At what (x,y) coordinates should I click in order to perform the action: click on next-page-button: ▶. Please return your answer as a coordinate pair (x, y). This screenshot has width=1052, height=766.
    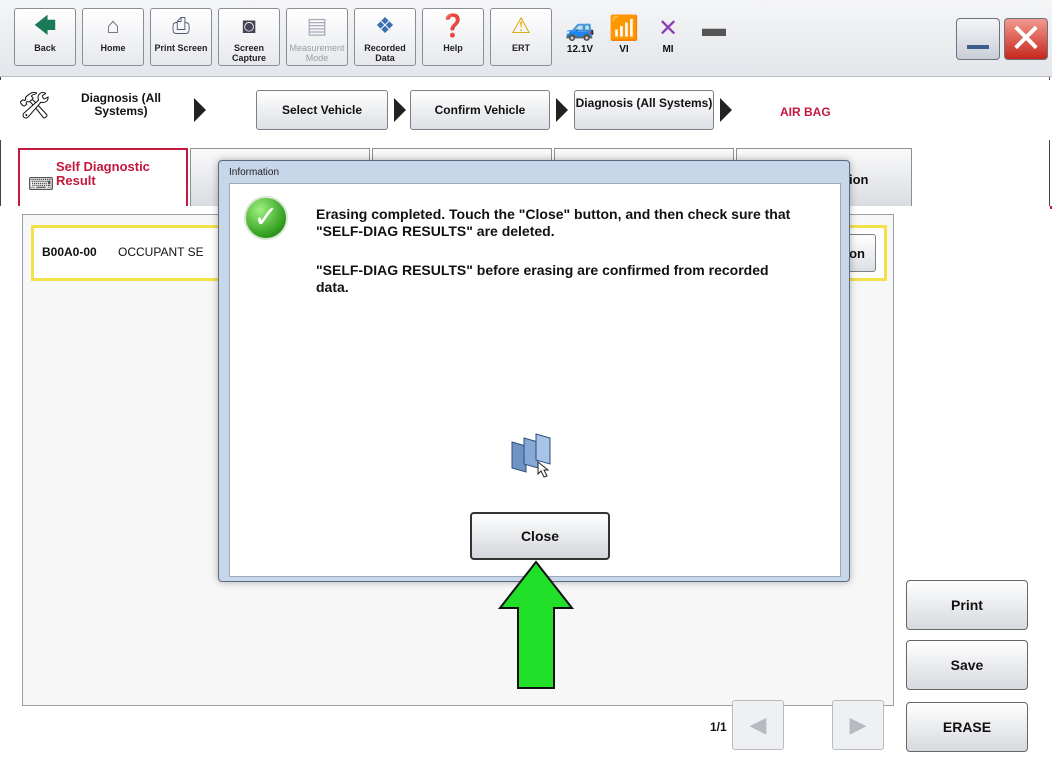
    Looking at the image, I should click on (858, 725).